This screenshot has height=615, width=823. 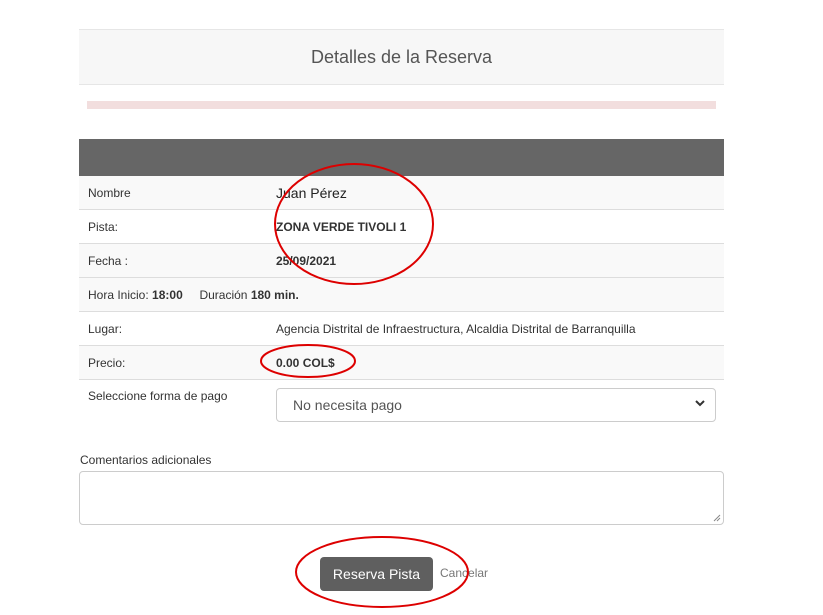 I want to click on hora-value: 18:00, so click(x=167, y=295).